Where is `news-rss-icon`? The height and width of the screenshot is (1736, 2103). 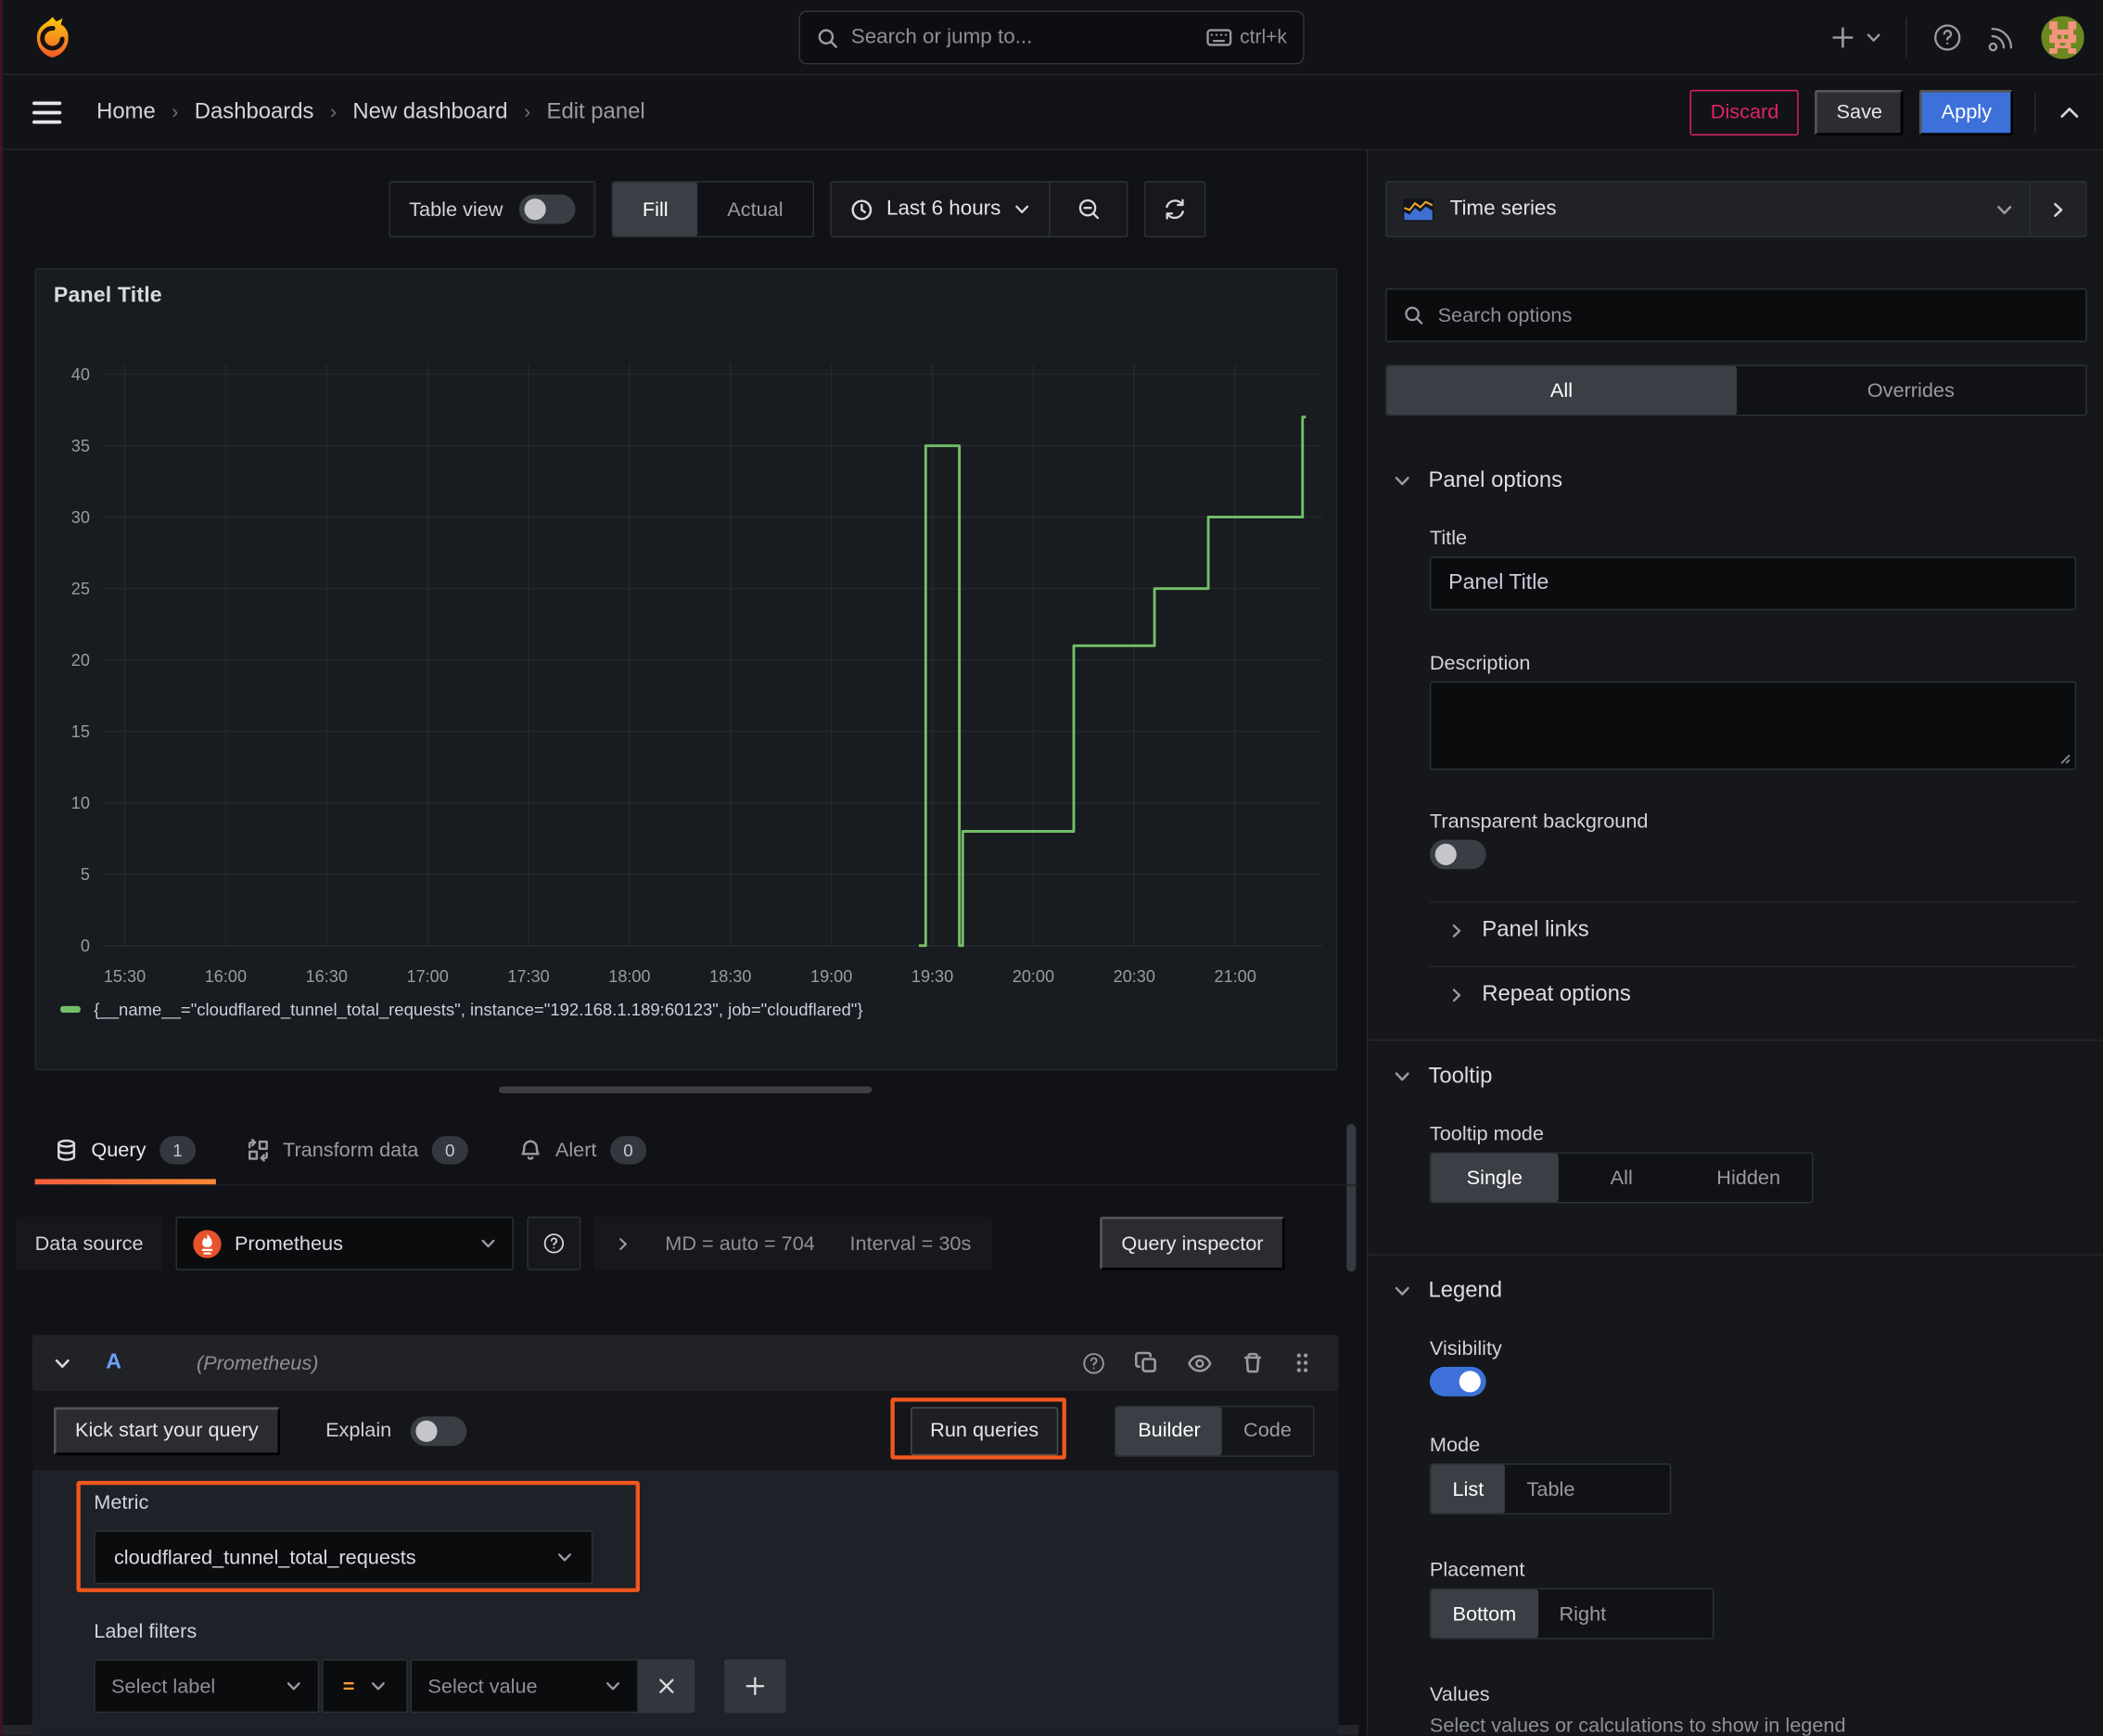 news-rss-icon is located at coordinates (2003, 38).